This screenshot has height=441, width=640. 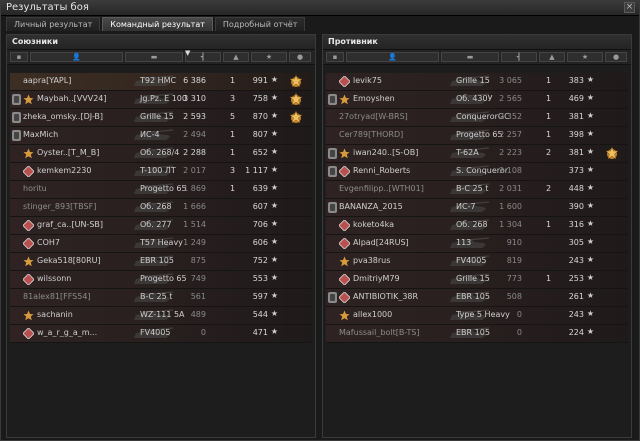 I want to click on table-row: levik75 Grille 15 3 065 1 383 ★, so click(x=477, y=82).